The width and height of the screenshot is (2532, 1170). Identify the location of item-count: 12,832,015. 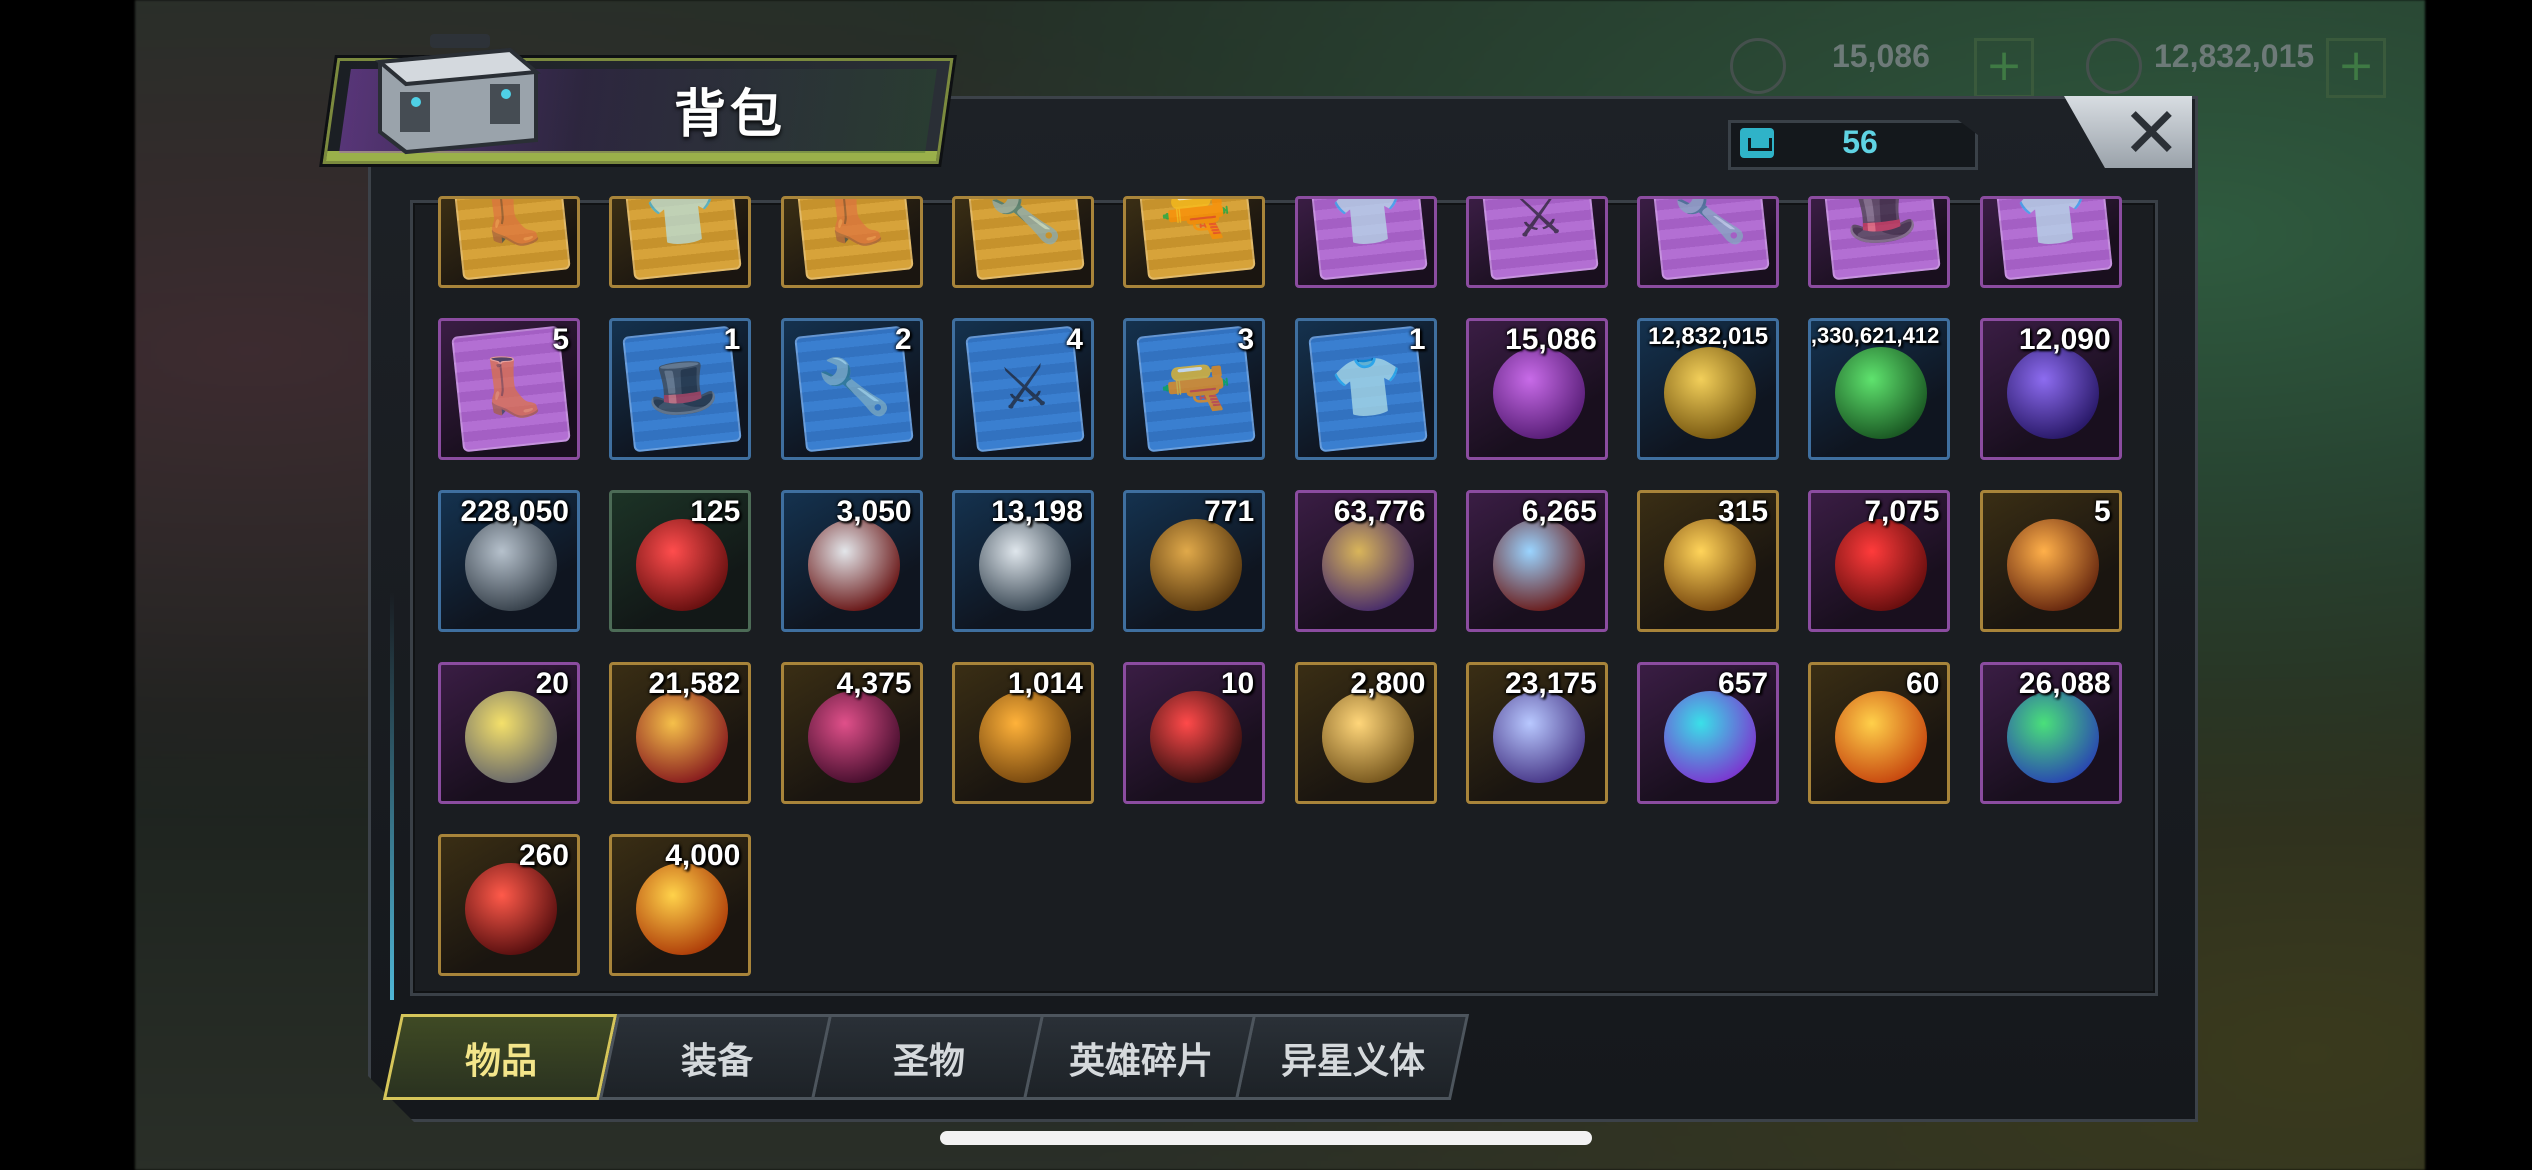
(1708, 336).